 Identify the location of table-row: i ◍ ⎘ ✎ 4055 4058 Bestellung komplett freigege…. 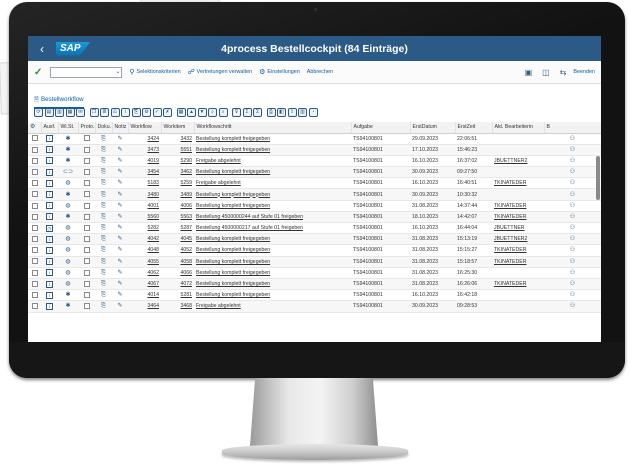
(314, 262).